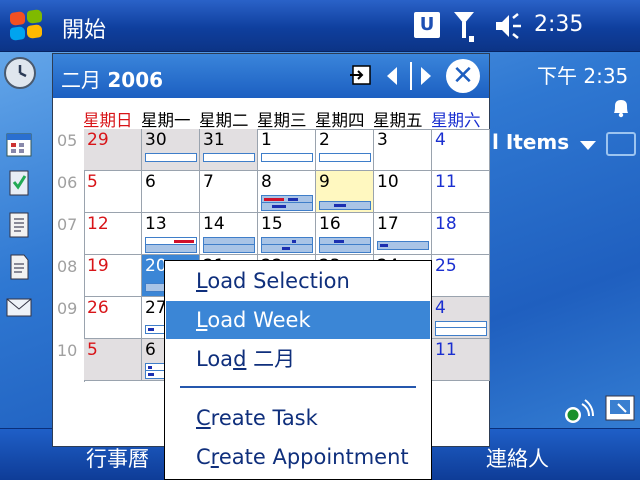 This screenshot has height=480, width=640. Describe the element at coordinates (282, 120) in the screenshot. I see `weekday-label: 星期三` at that location.